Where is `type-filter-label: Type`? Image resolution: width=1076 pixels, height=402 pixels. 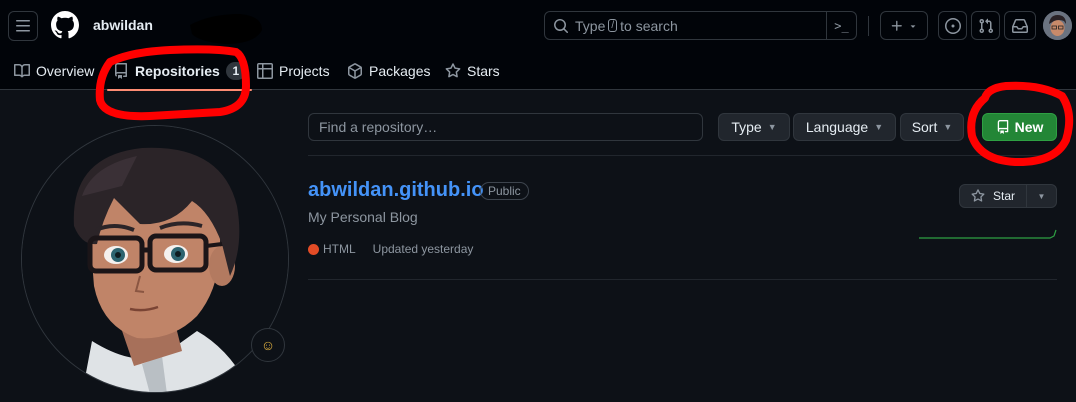
type-filter-label: Type is located at coordinates (746, 127).